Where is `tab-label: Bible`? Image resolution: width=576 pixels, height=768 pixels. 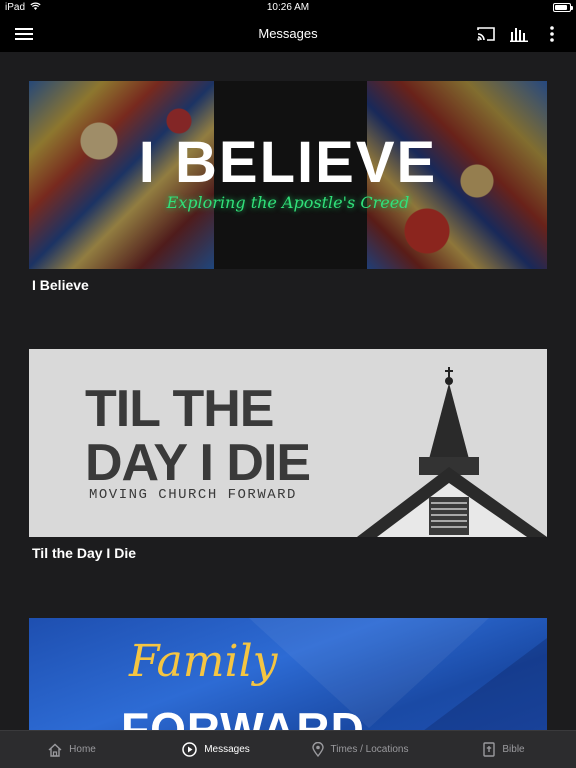
tab-label: Bible is located at coordinates (513, 749).